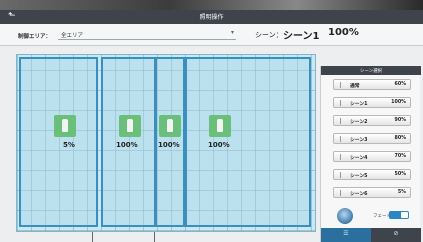  I want to click on control-bar: 制御エリア： 全エリア ▾ シーン： シーン1 100%, so click(211, 35).